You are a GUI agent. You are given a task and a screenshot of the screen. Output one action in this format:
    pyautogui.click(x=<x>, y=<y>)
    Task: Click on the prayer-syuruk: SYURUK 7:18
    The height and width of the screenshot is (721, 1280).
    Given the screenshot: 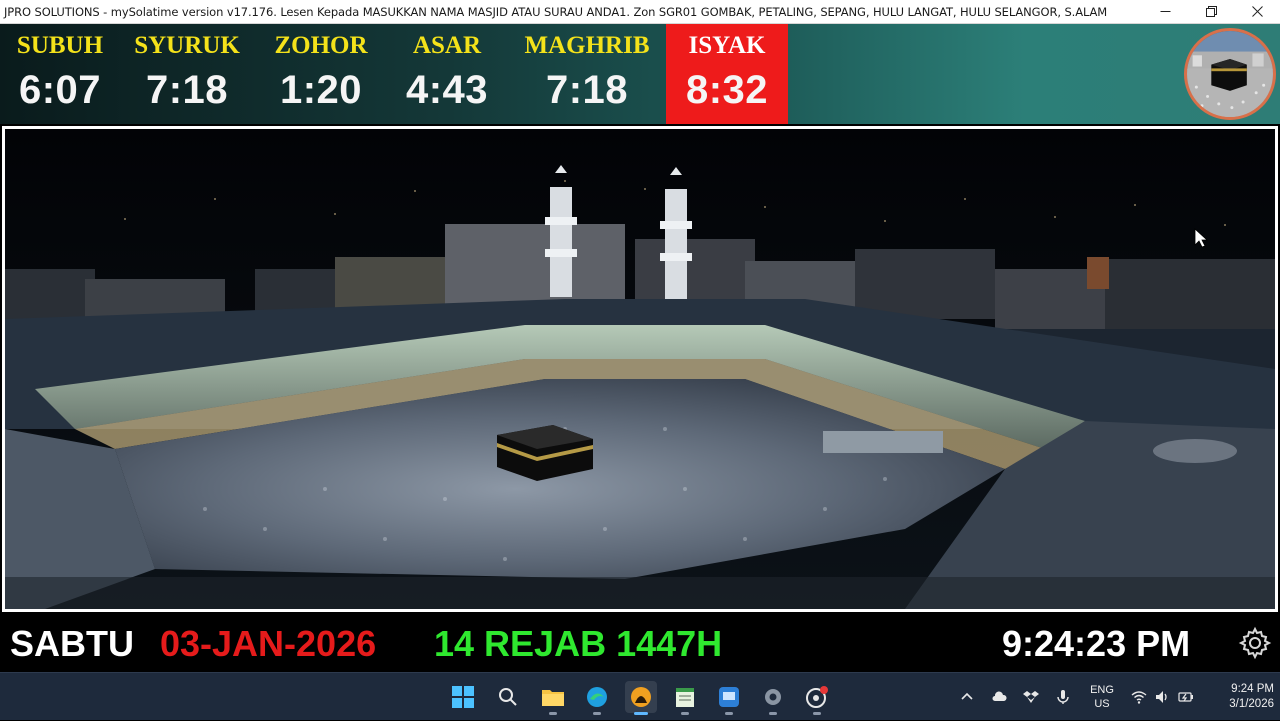 What is the action you would take?
    pyautogui.click(x=187, y=74)
    